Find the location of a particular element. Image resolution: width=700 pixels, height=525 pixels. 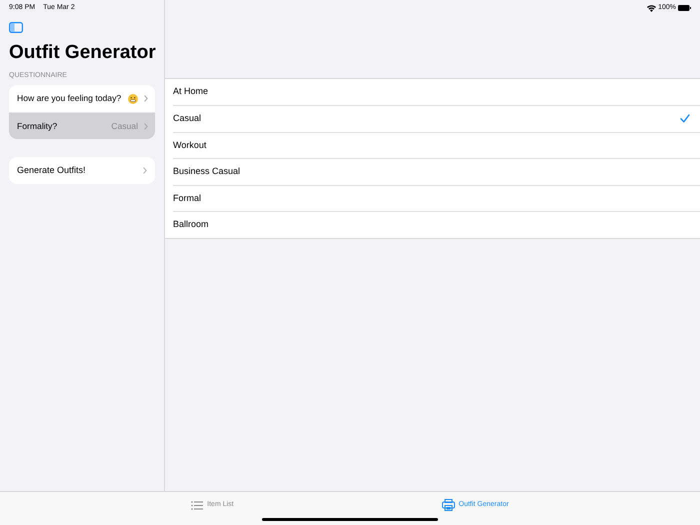

formality-value: Casual is located at coordinates (124, 126).